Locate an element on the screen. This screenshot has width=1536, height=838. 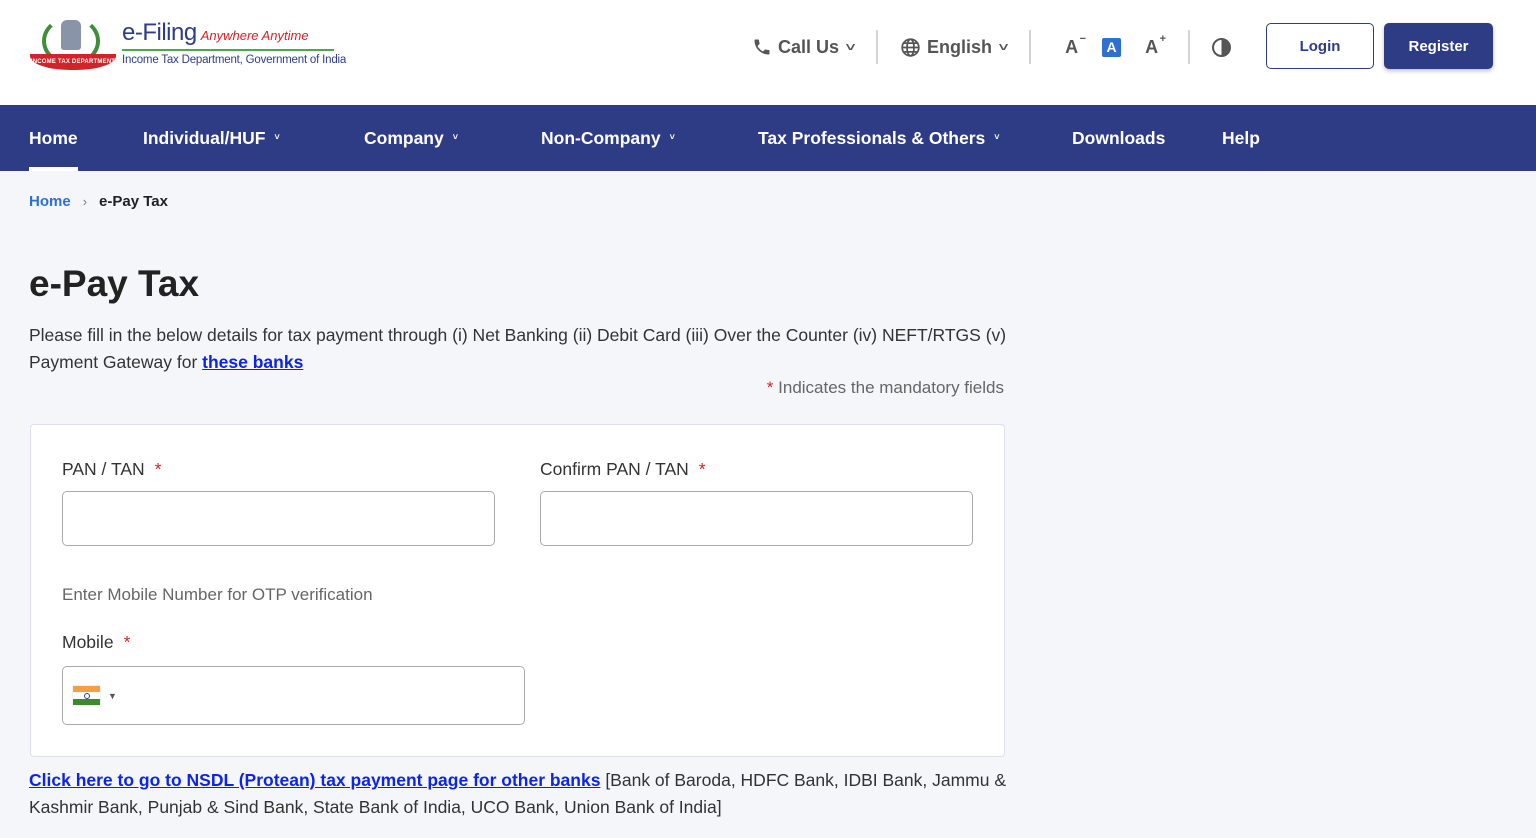
font-increase-button: A + is located at coordinates (1155, 45).